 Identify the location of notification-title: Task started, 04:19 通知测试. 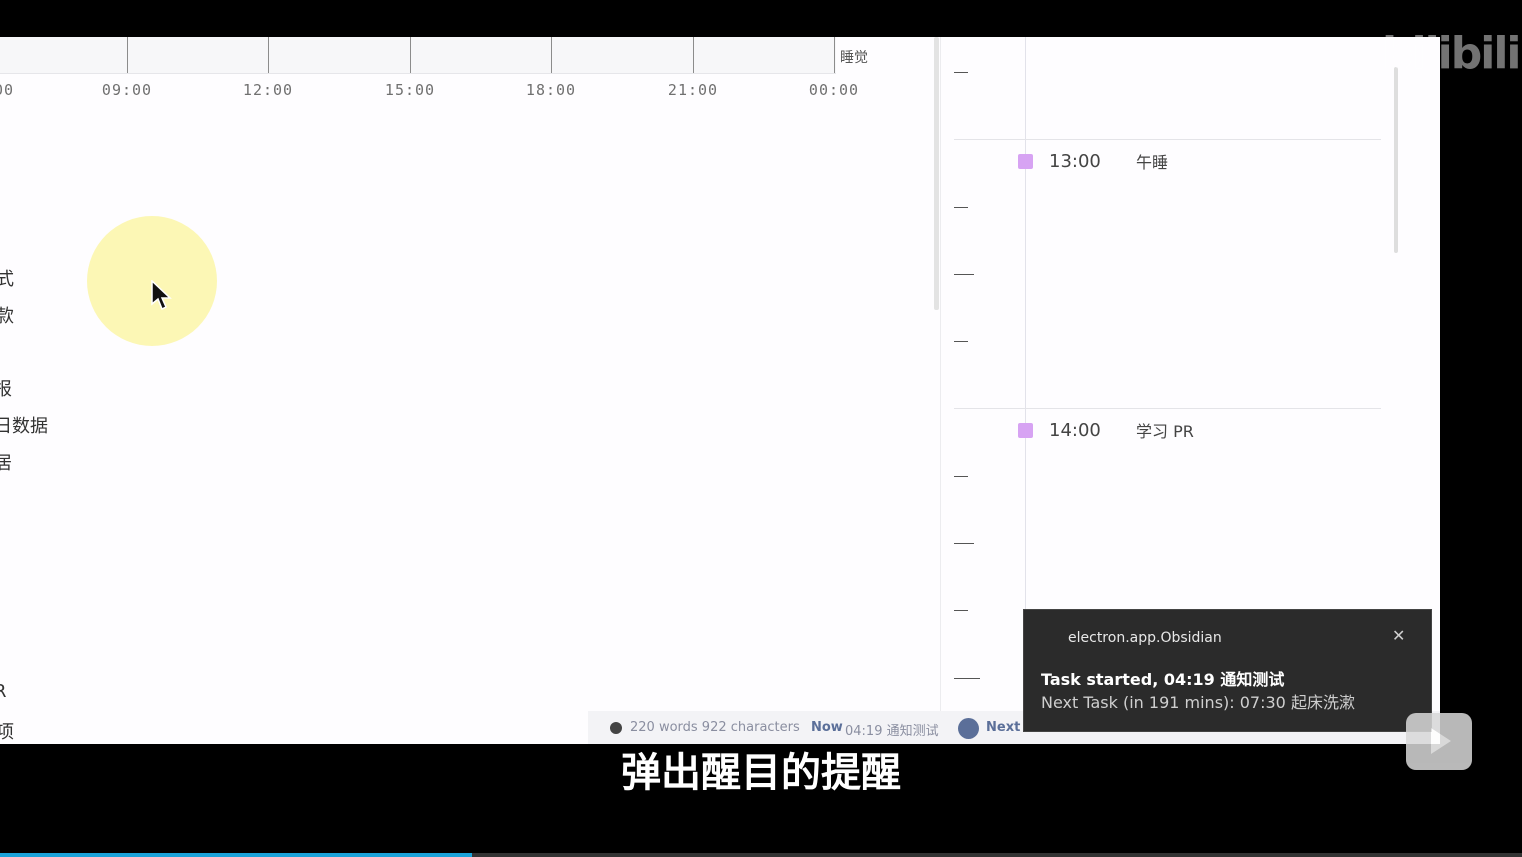
(1163, 679).